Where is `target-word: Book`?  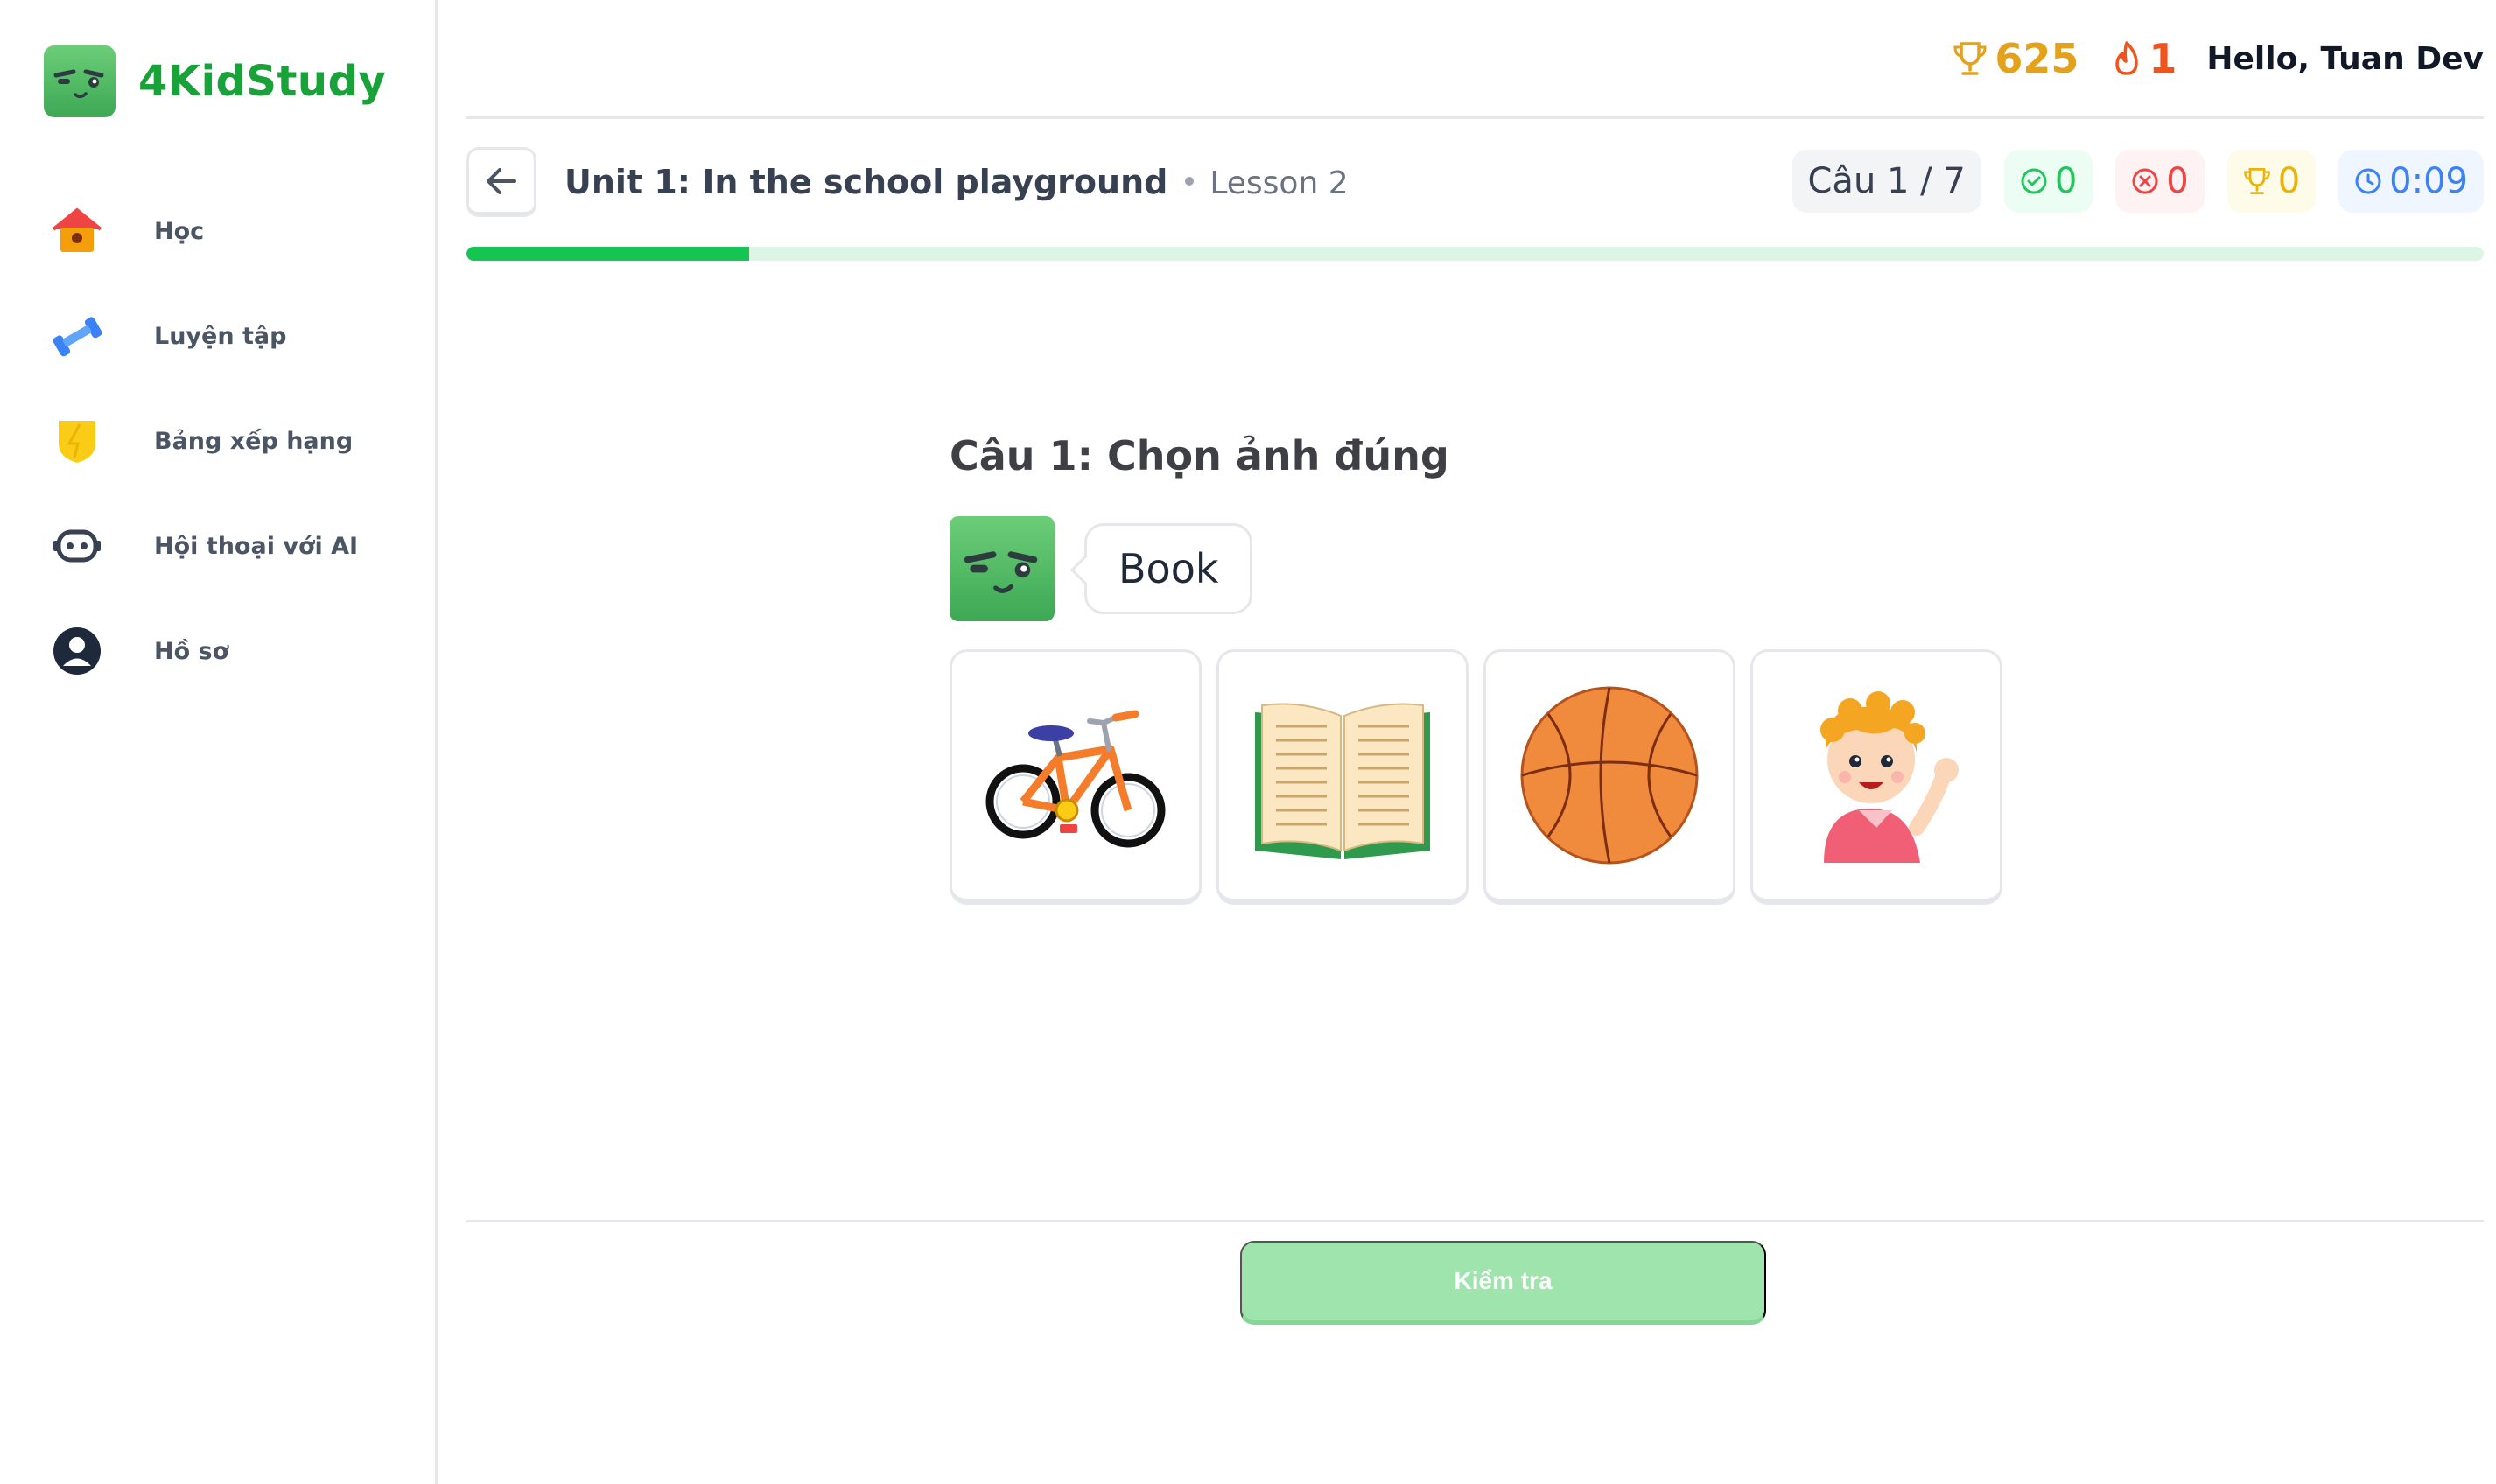 target-word: Book is located at coordinates (1168, 568).